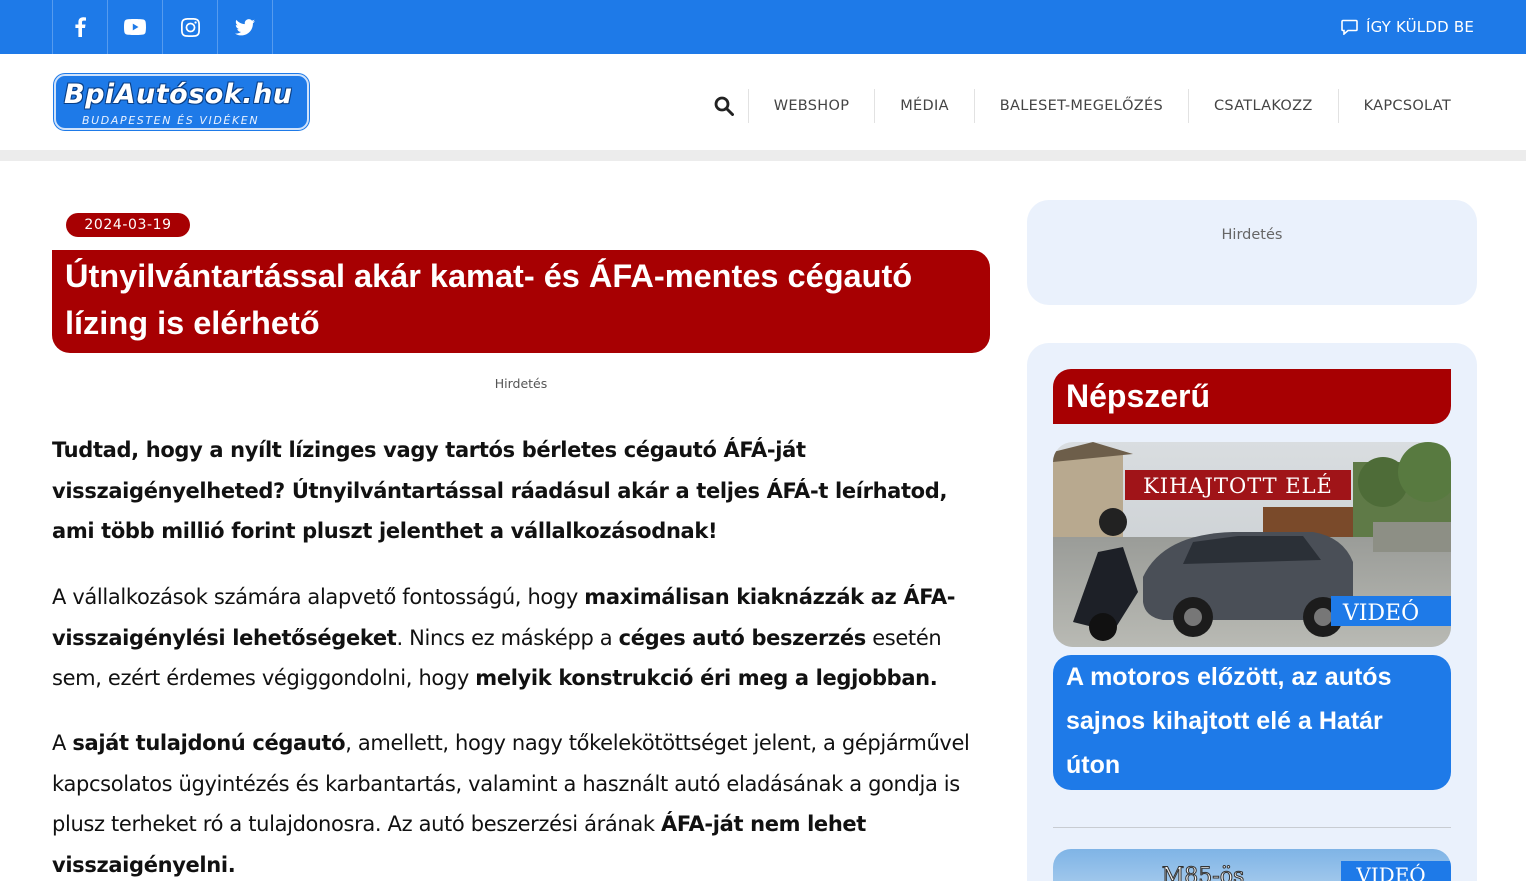 This screenshot has width=1526, height=881. I want to click on facebook-button, so click(80, 27).